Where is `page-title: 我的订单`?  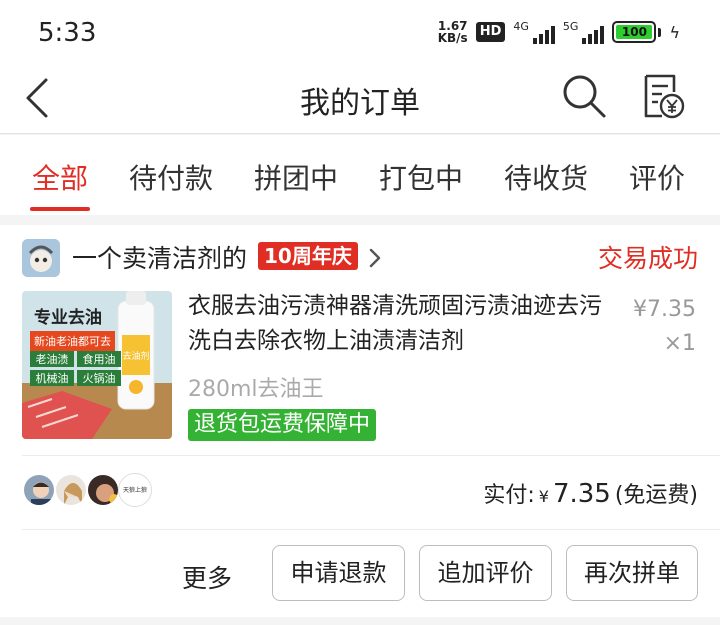
page-title: 我的订单 is located at coordinates (360, 103).